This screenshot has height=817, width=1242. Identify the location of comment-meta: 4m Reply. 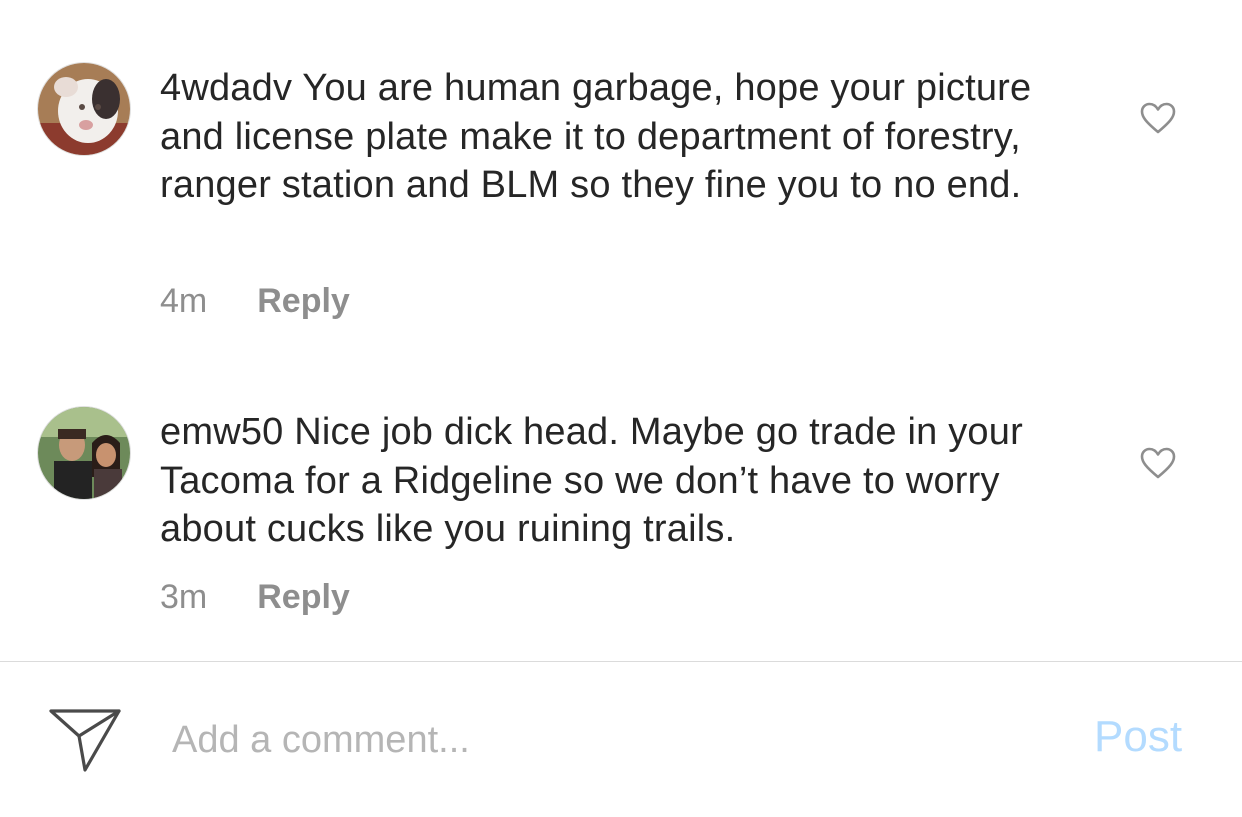
(255, 301).